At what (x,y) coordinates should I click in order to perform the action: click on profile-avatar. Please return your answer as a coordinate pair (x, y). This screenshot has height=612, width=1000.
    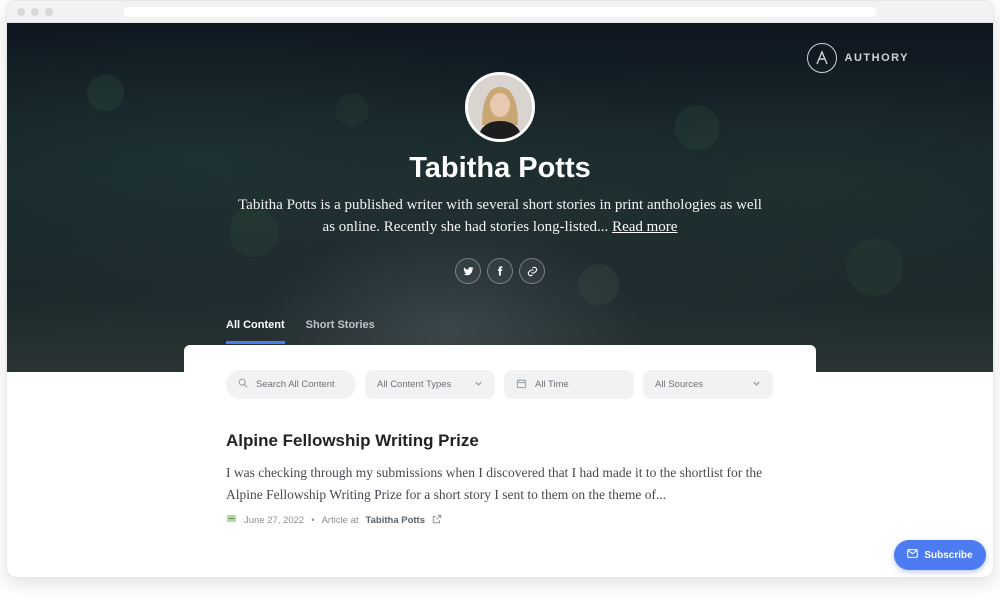
    Looking at the image, I should click on (500, 107).